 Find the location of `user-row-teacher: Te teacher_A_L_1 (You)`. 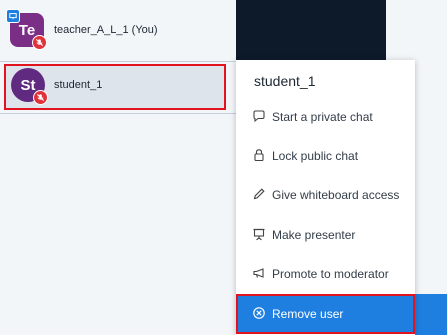

user-row-teacher: Te teacher_A_L_1 (You) is located at coordinates (118, 29).